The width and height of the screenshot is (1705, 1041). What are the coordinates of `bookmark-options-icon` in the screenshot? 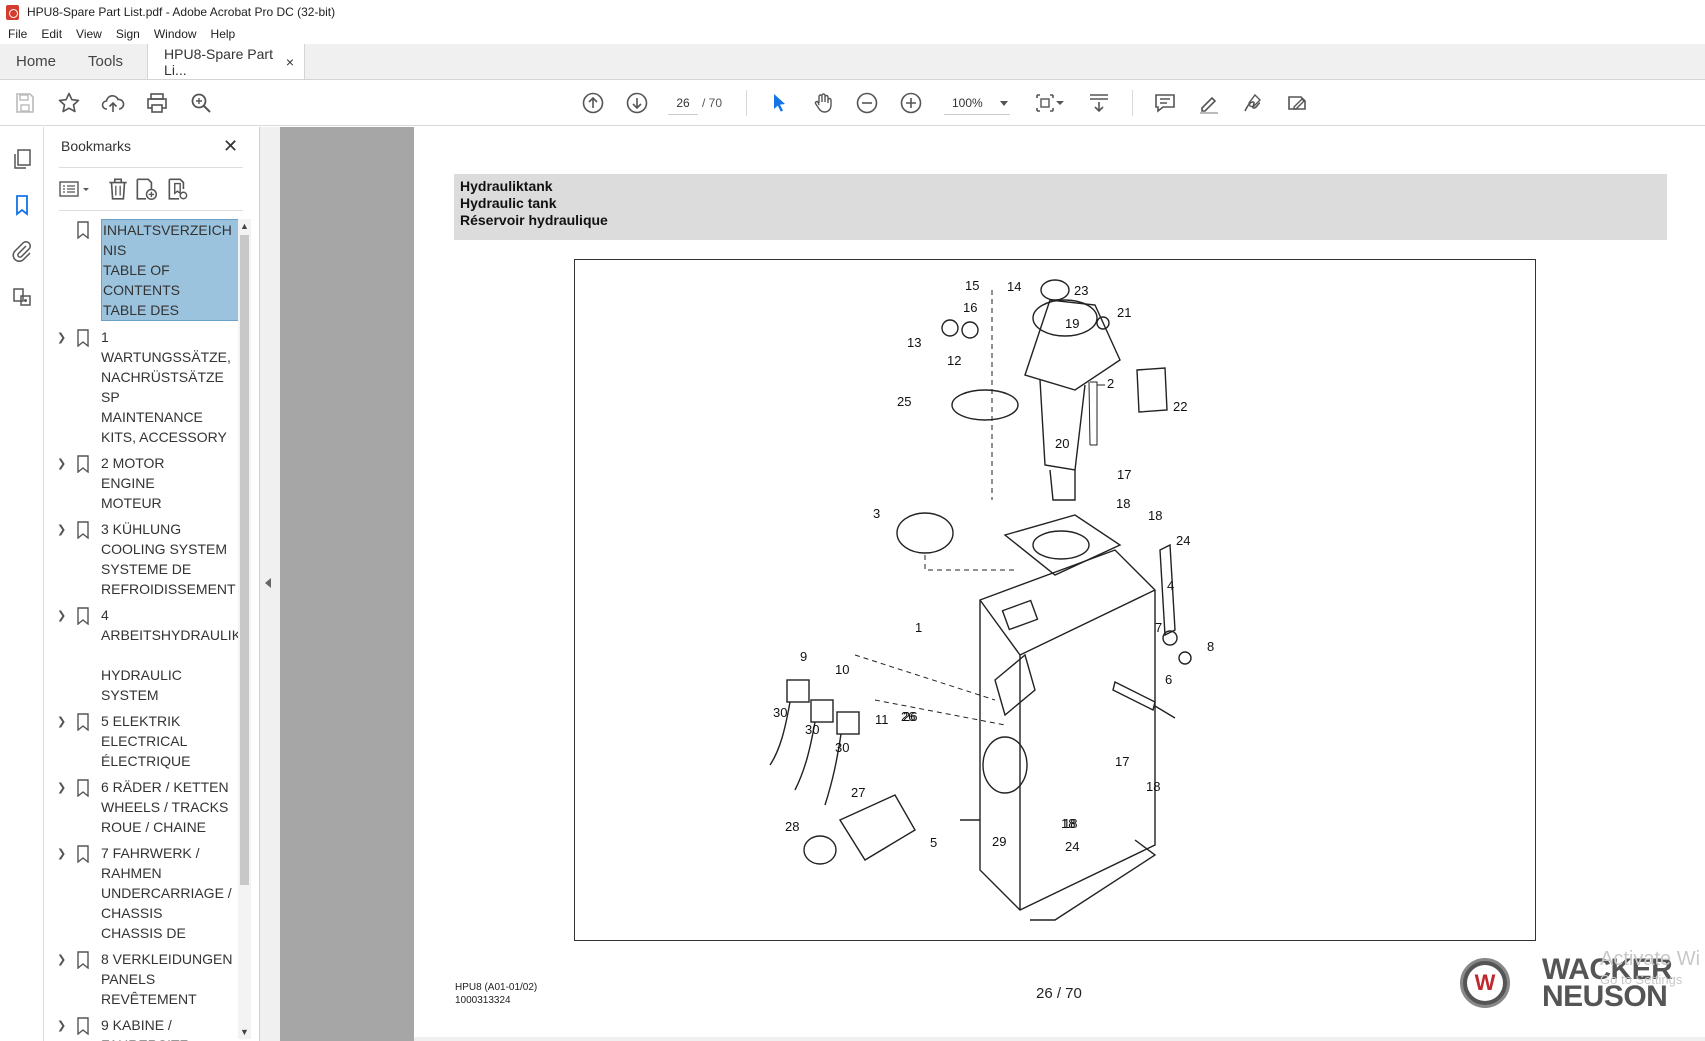 It's located at (77, 189).